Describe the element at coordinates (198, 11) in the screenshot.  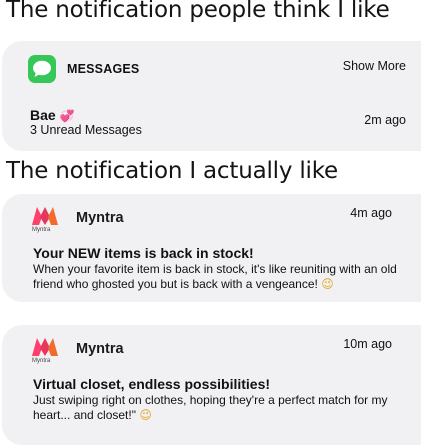
I see `heading-top: The notification people think I like` at that location.